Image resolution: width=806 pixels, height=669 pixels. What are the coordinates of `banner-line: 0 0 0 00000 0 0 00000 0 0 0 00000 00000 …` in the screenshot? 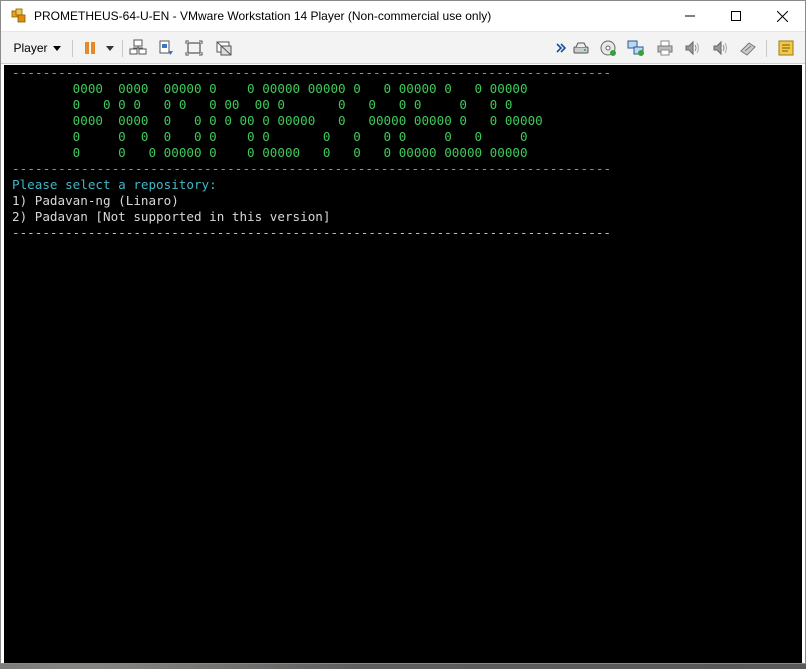 It's located at (270, 153).